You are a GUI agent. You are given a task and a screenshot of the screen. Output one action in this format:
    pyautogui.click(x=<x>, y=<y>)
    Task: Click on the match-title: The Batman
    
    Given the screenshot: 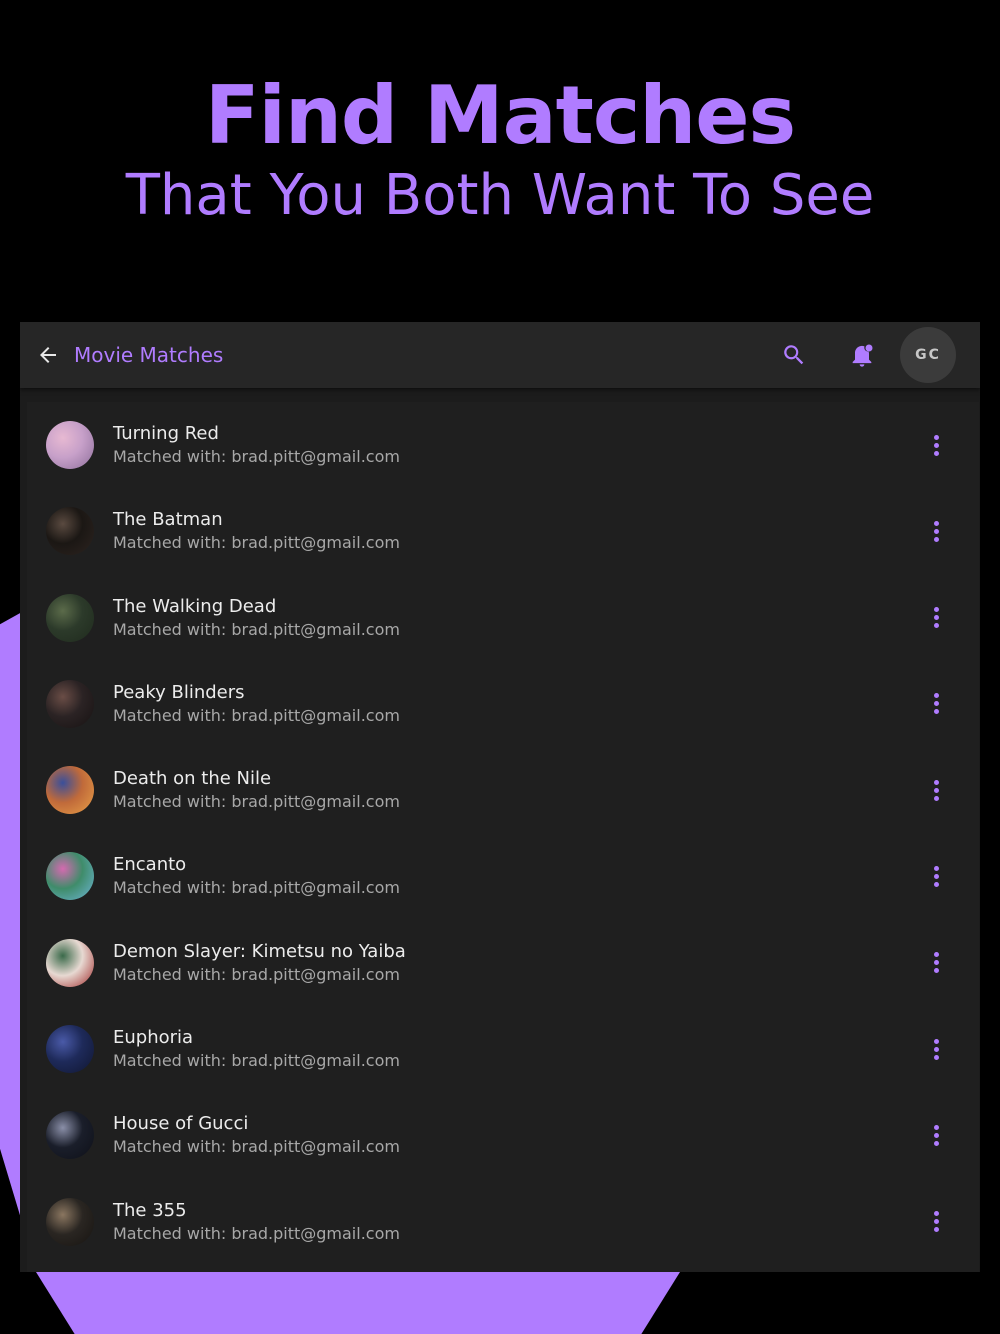 What is the action you would take?
    pyautogui.click(x=168, y=520)
    